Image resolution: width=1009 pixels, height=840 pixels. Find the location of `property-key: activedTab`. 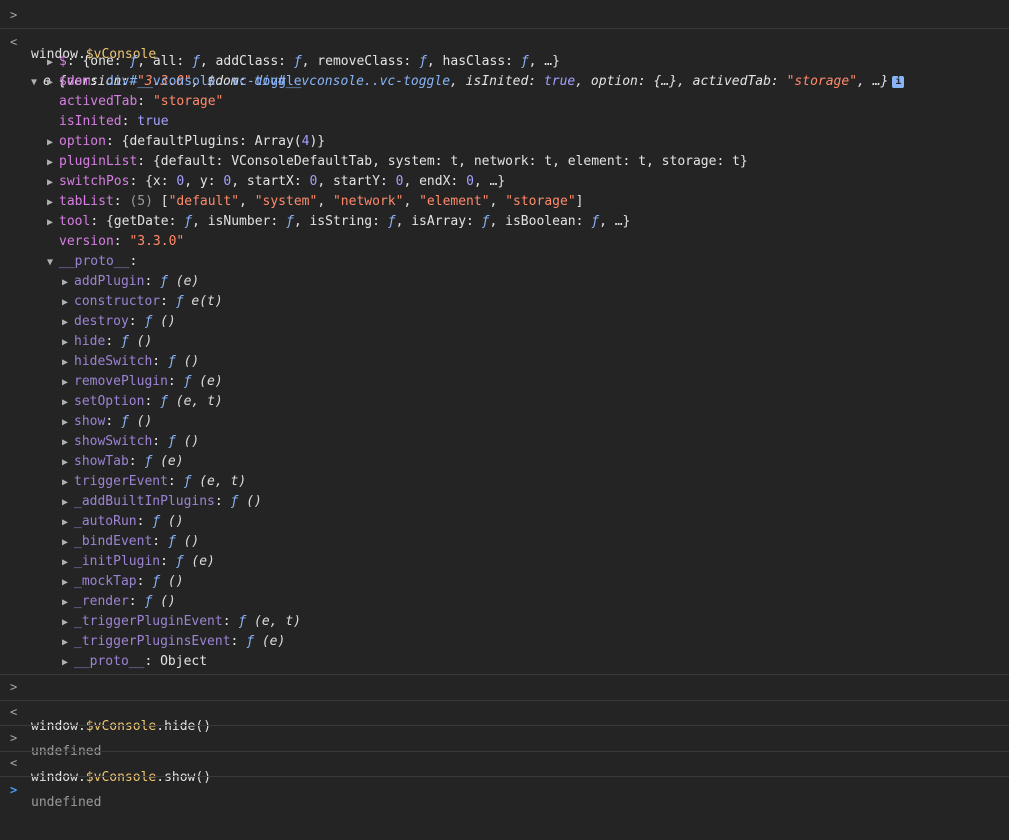

property-key: activedTab is located at coordinates (98, 101).